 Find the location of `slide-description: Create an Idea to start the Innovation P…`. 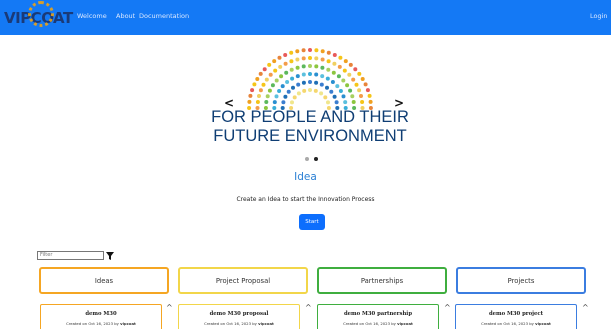

slide-description: Create an Idea to start the Innovation P… is located at coordinates (305, 199).